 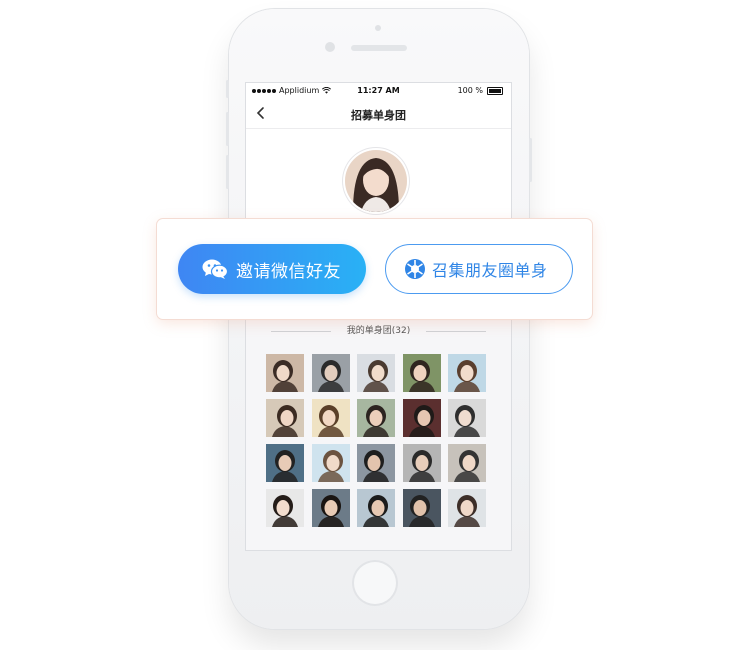 I want to click on divider-right, so click(x=456, y=331).